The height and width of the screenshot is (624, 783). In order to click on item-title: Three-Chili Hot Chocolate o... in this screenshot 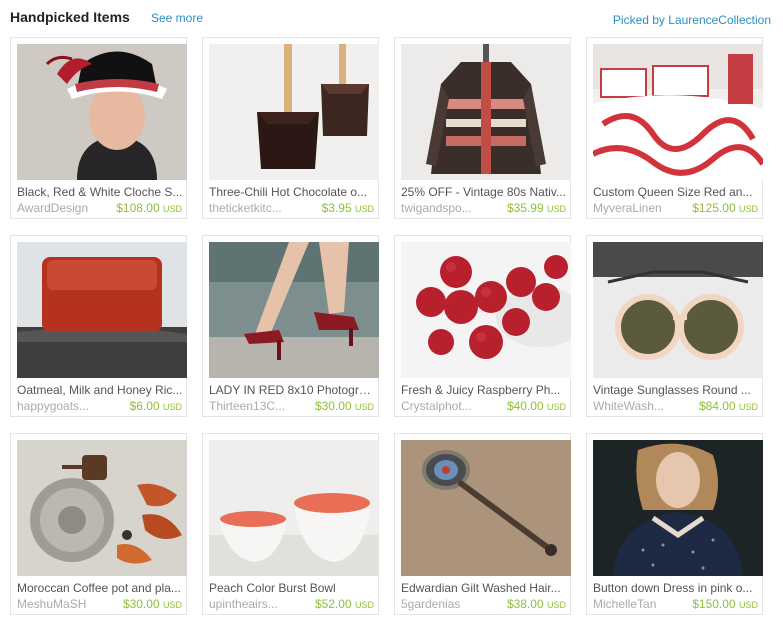, I will do `click(293, 192)`.